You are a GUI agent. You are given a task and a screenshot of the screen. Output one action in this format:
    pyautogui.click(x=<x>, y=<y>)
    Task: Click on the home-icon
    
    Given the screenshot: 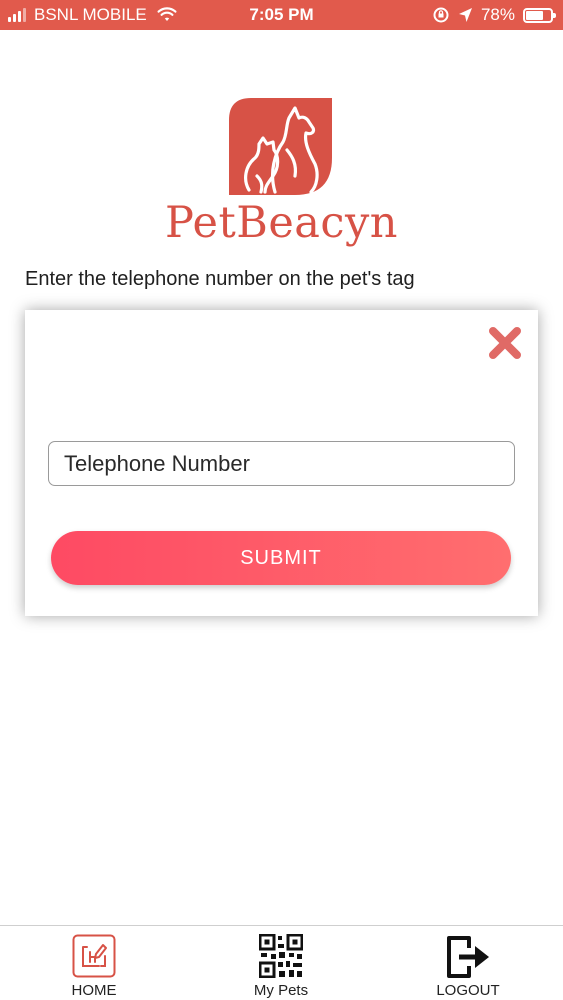 What is the action you would take?
    pyautogui.click(x=94, y=956)
    